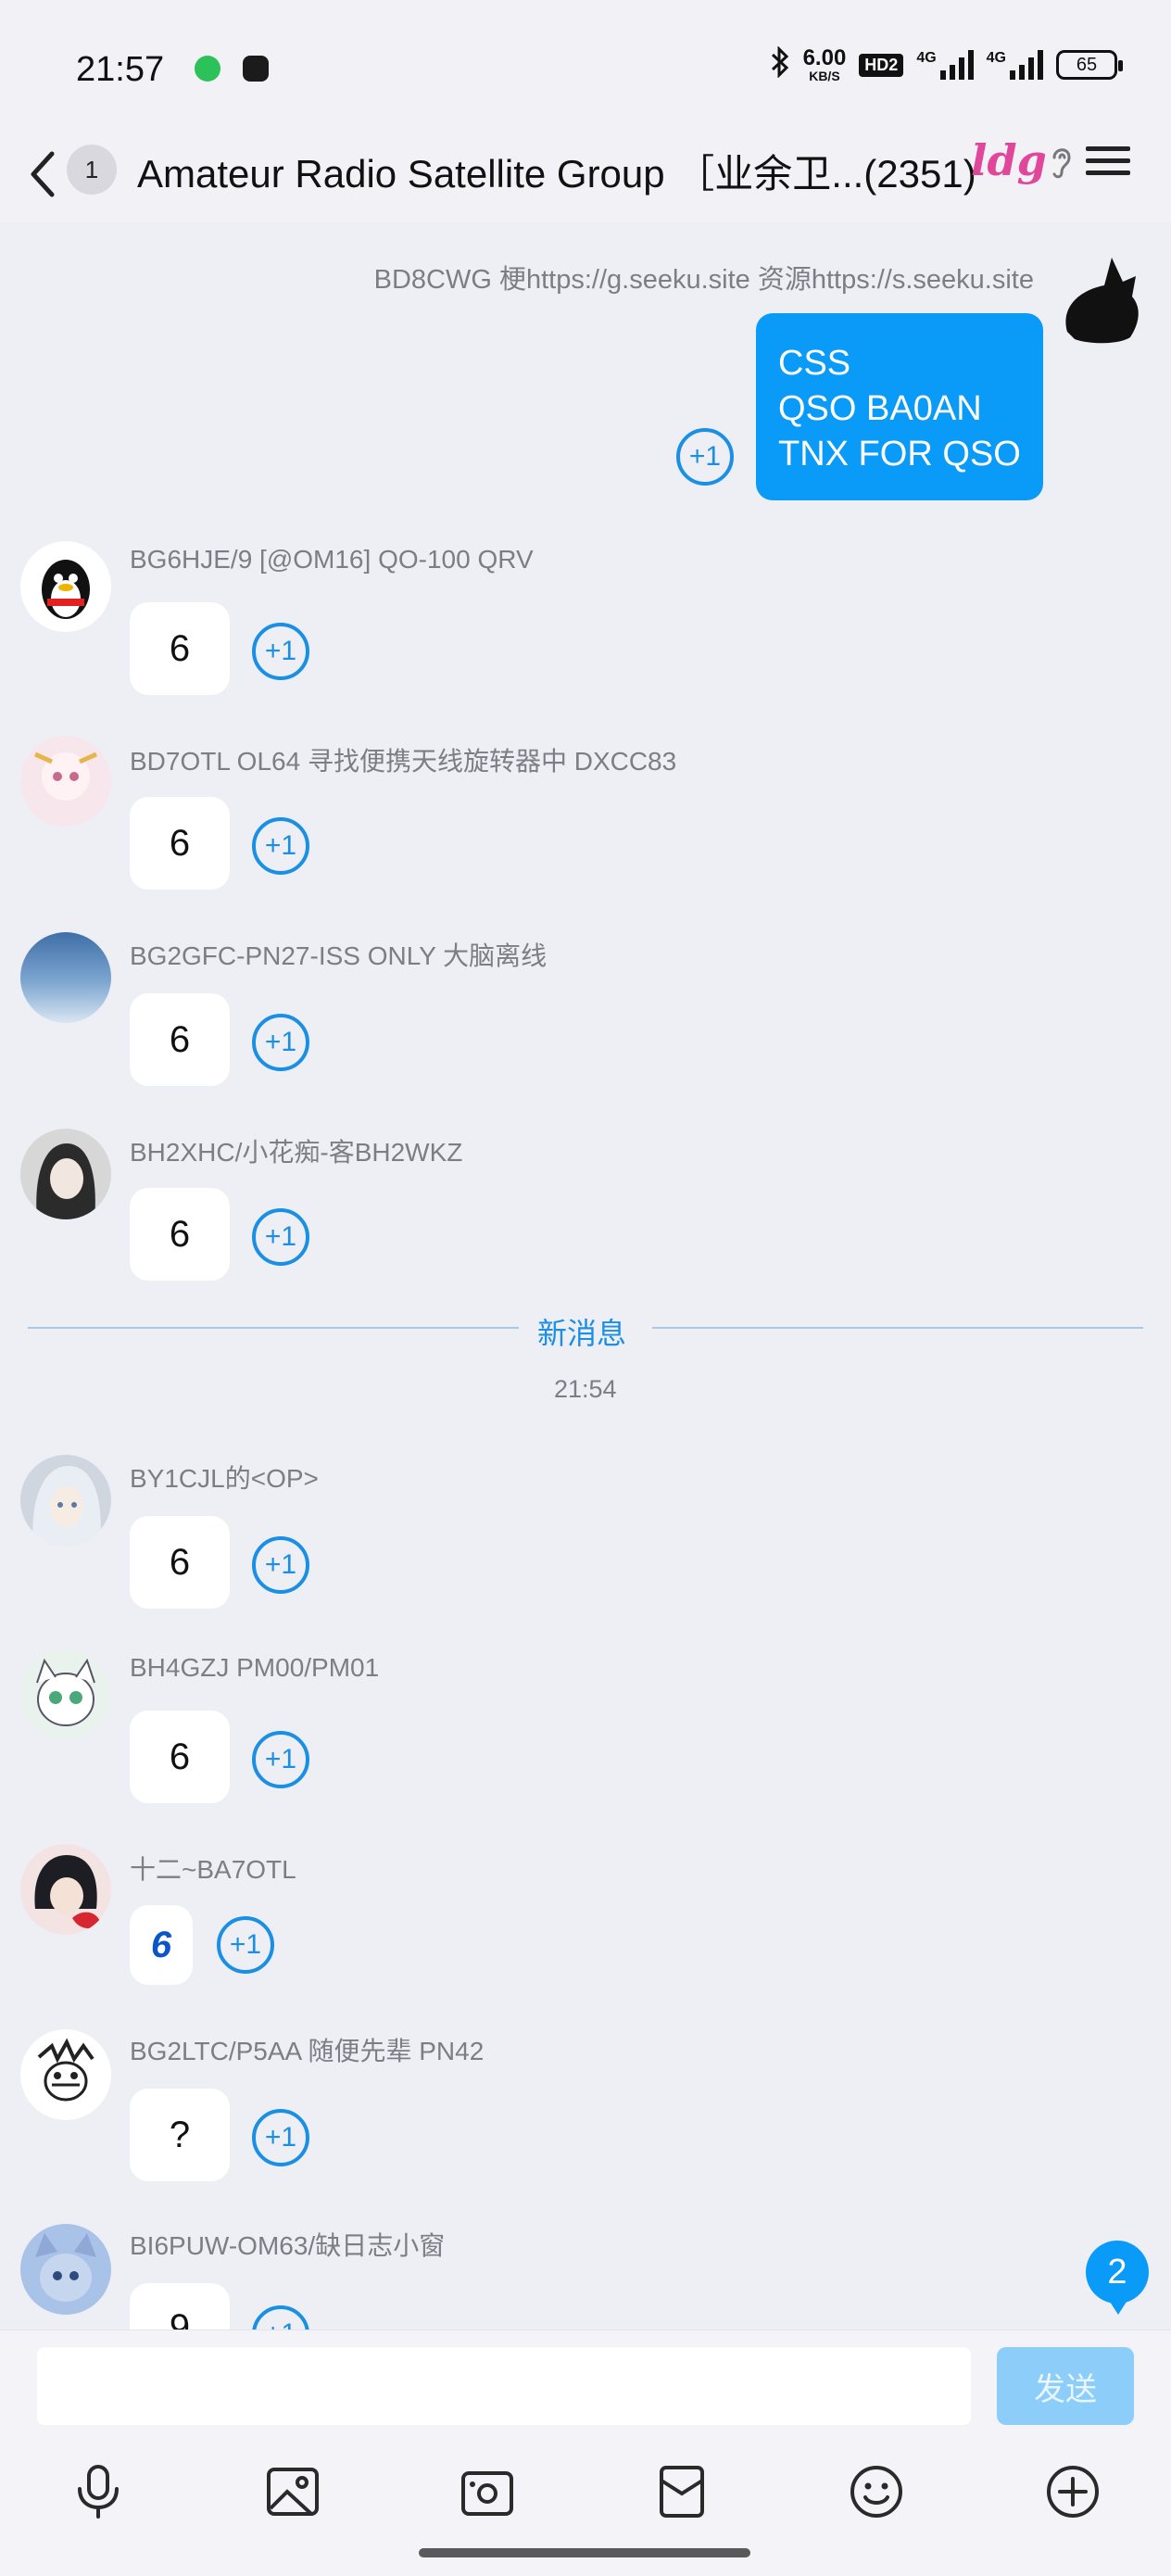  What do you see at coordinates (297, 1152) in the screenshot?
I see `sender-name: BH2XHC/小花痴-客BH2WKZ` at bounding box center [297, 1152].